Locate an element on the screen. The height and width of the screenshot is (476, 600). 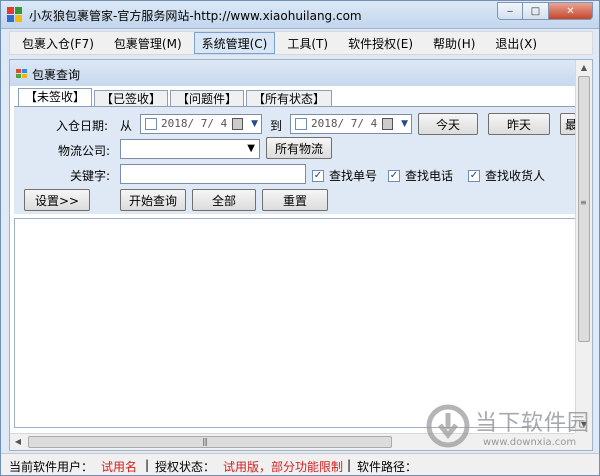
close-button: ✕ is located at coordinates (571, 11).